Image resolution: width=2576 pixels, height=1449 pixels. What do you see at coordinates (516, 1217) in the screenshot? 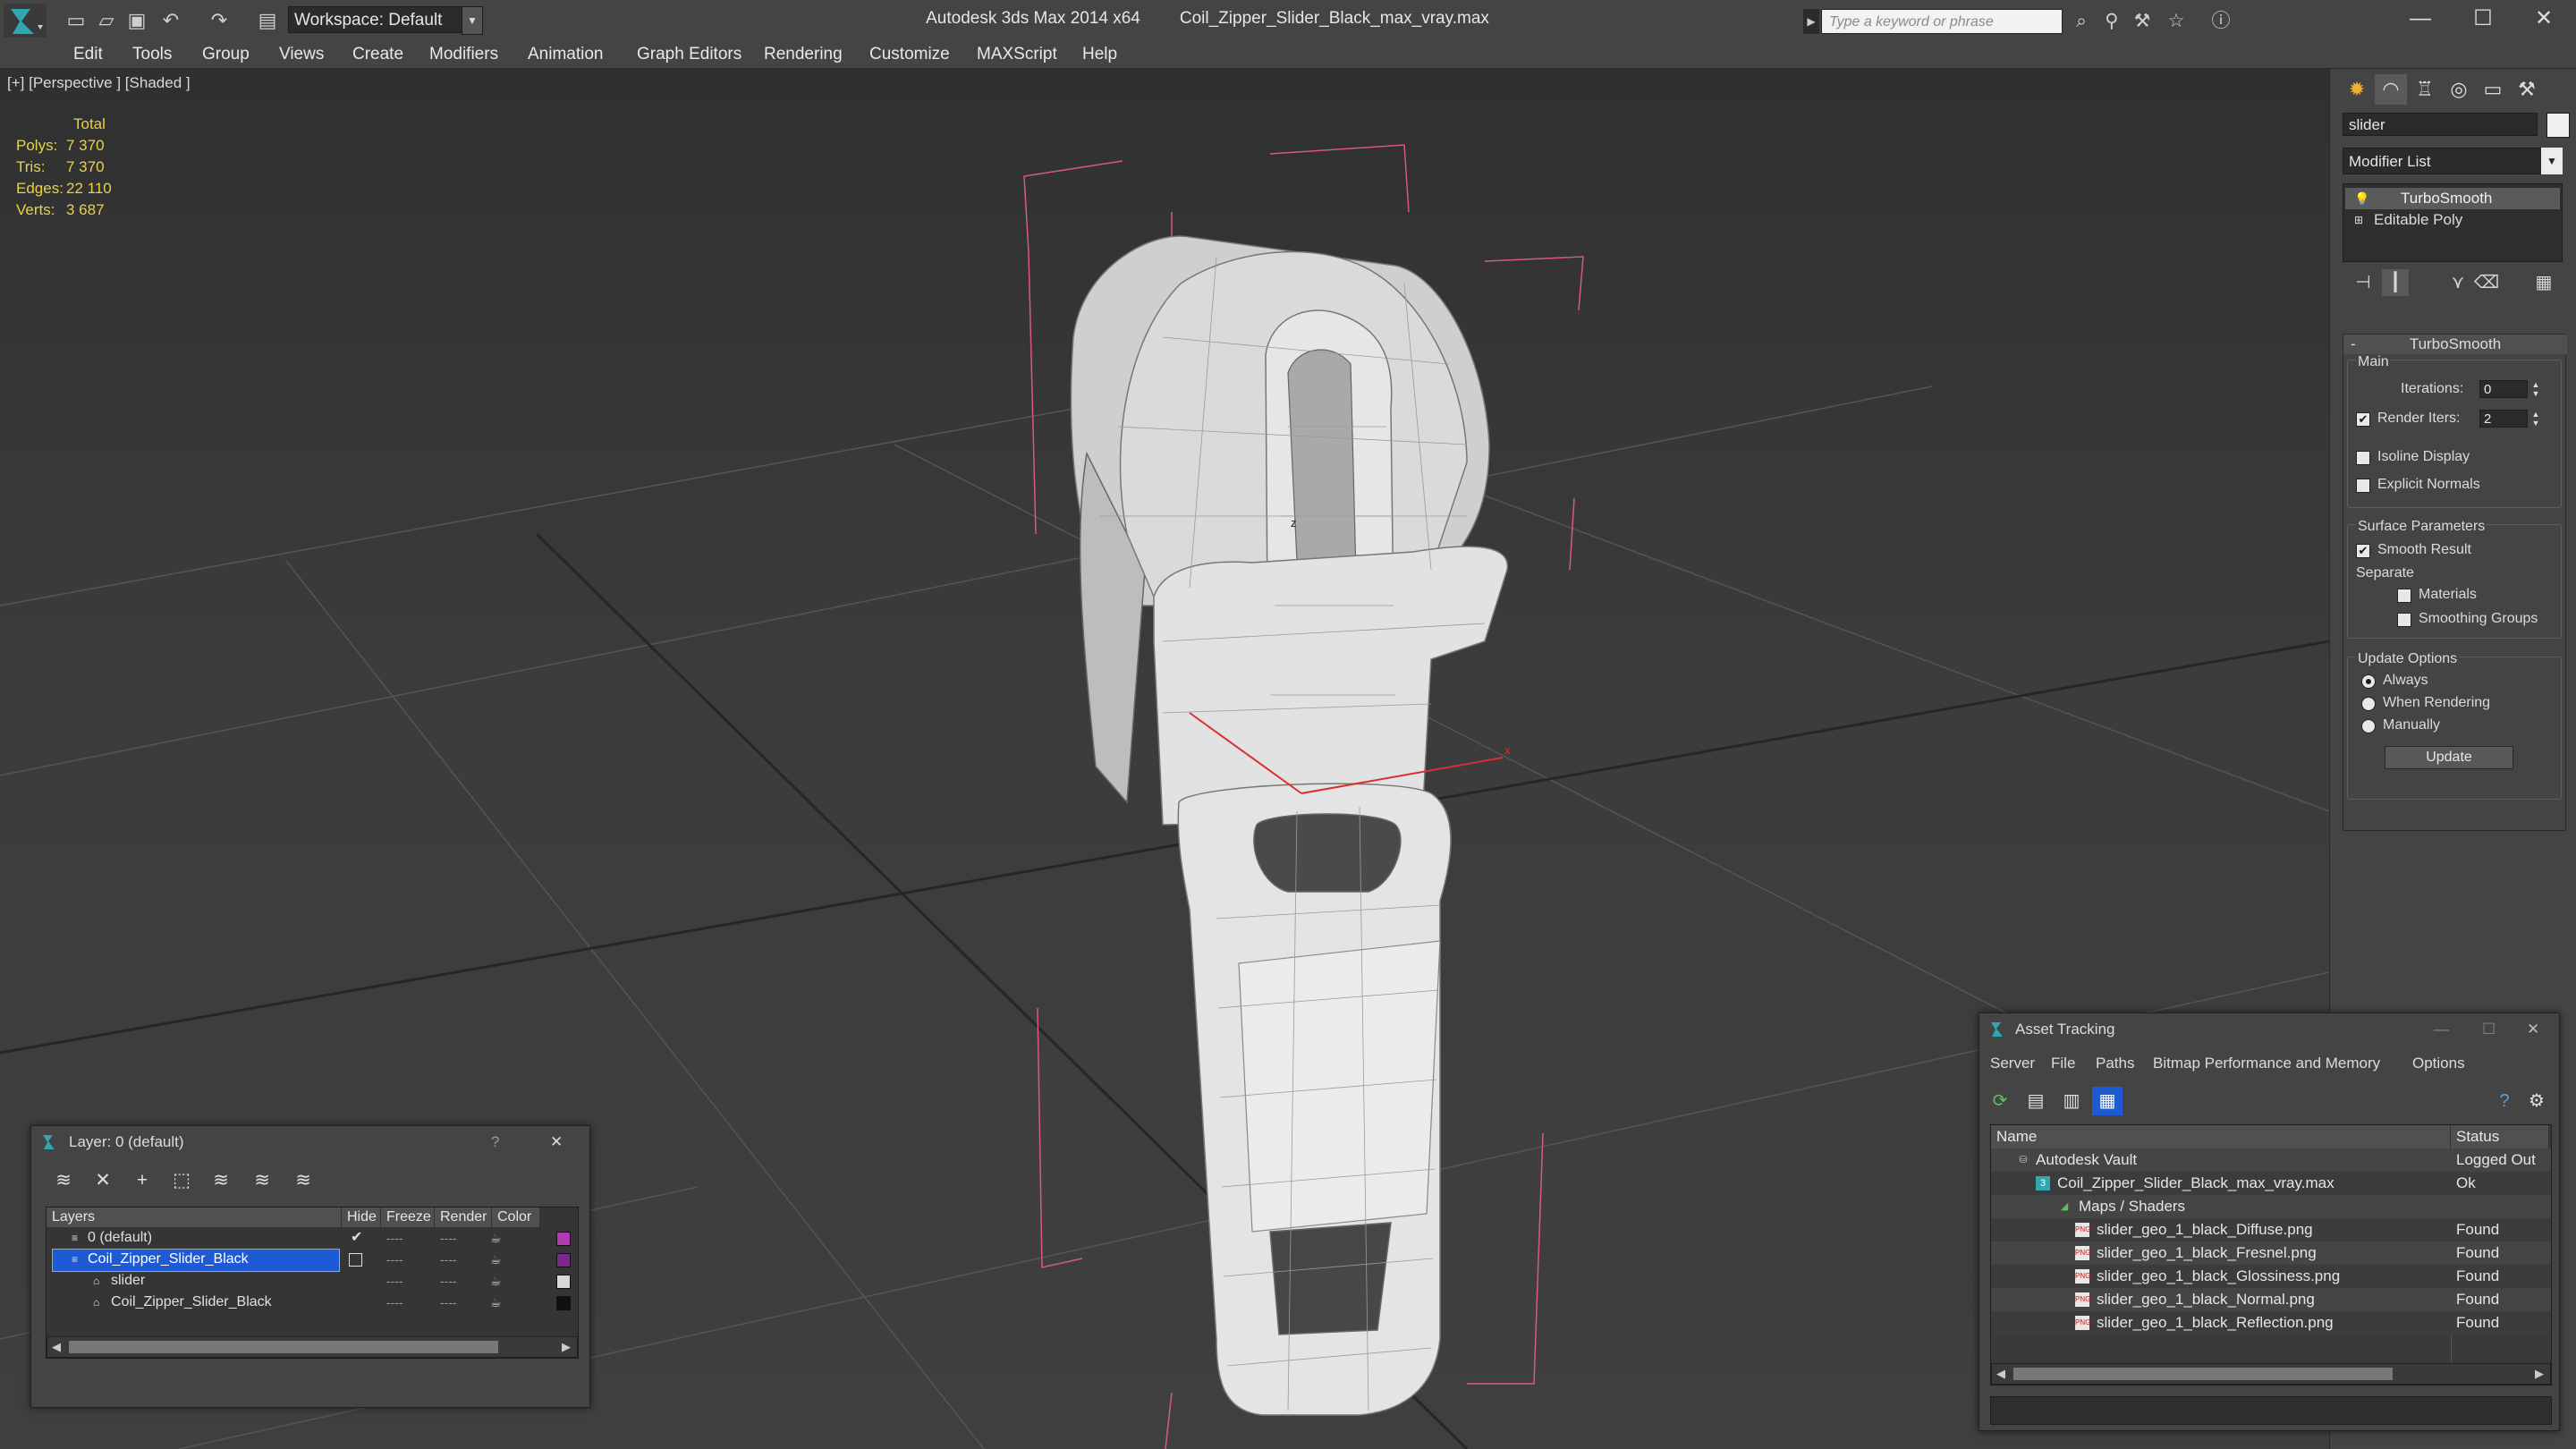
I see `column-header: Color` at bounding box center [516, 1217].